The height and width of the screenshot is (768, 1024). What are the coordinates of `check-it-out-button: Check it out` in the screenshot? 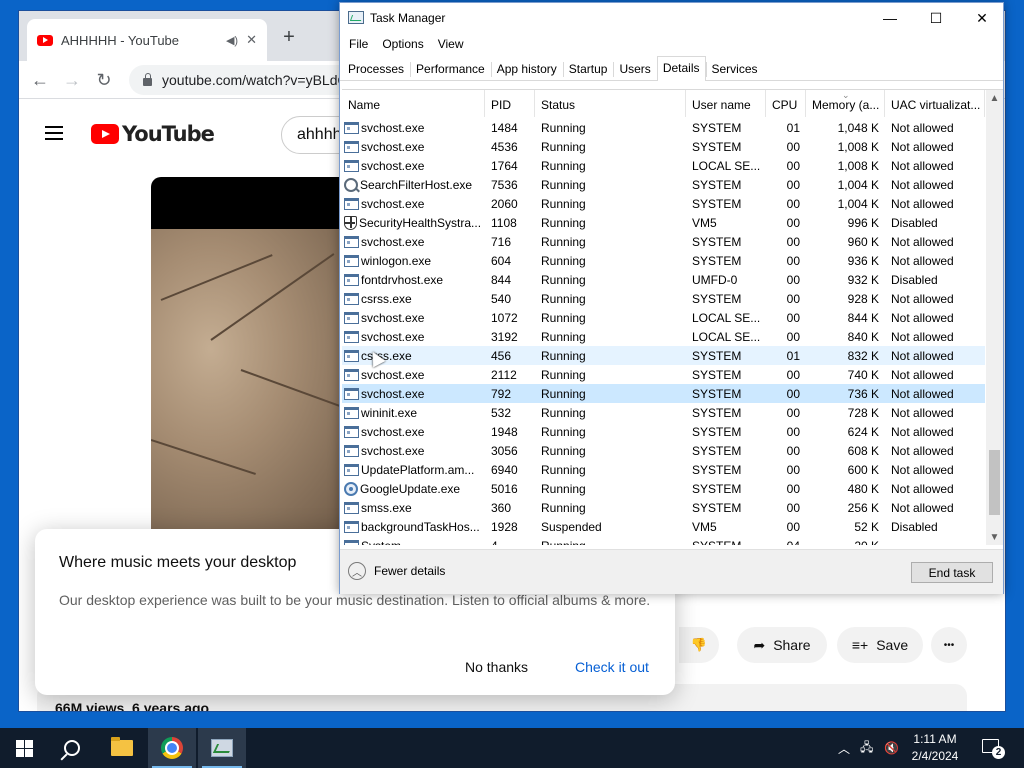 It's located at (612, 667).